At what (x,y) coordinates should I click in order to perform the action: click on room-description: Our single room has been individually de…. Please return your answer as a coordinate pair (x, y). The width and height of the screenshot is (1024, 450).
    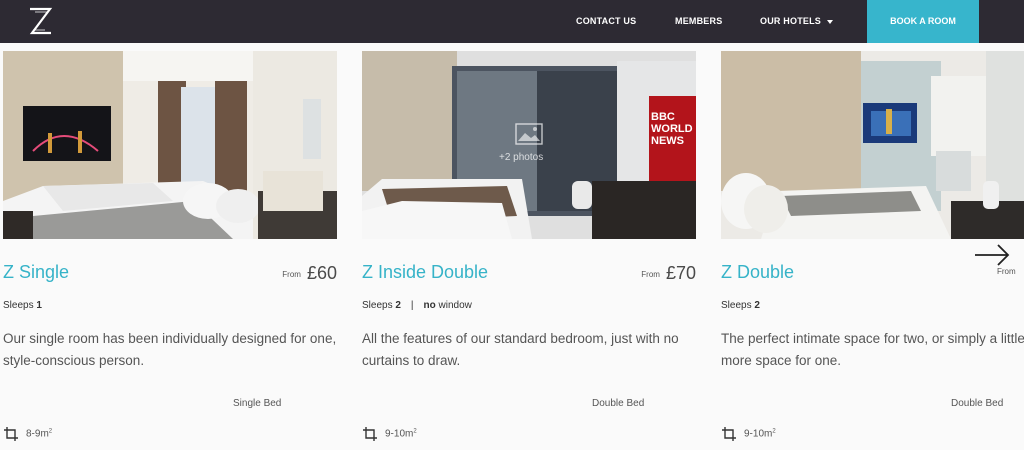
    Looking at the image, I should click on (170, 349).